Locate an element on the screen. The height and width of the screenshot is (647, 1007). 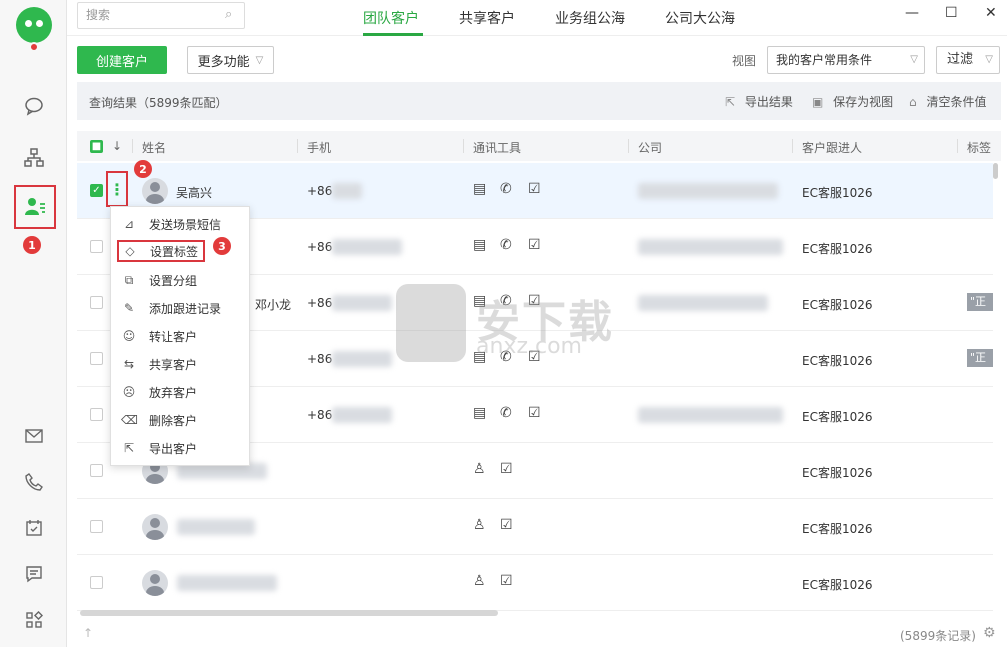
tag-icon: ◇ is located at coordinates (130, 251).